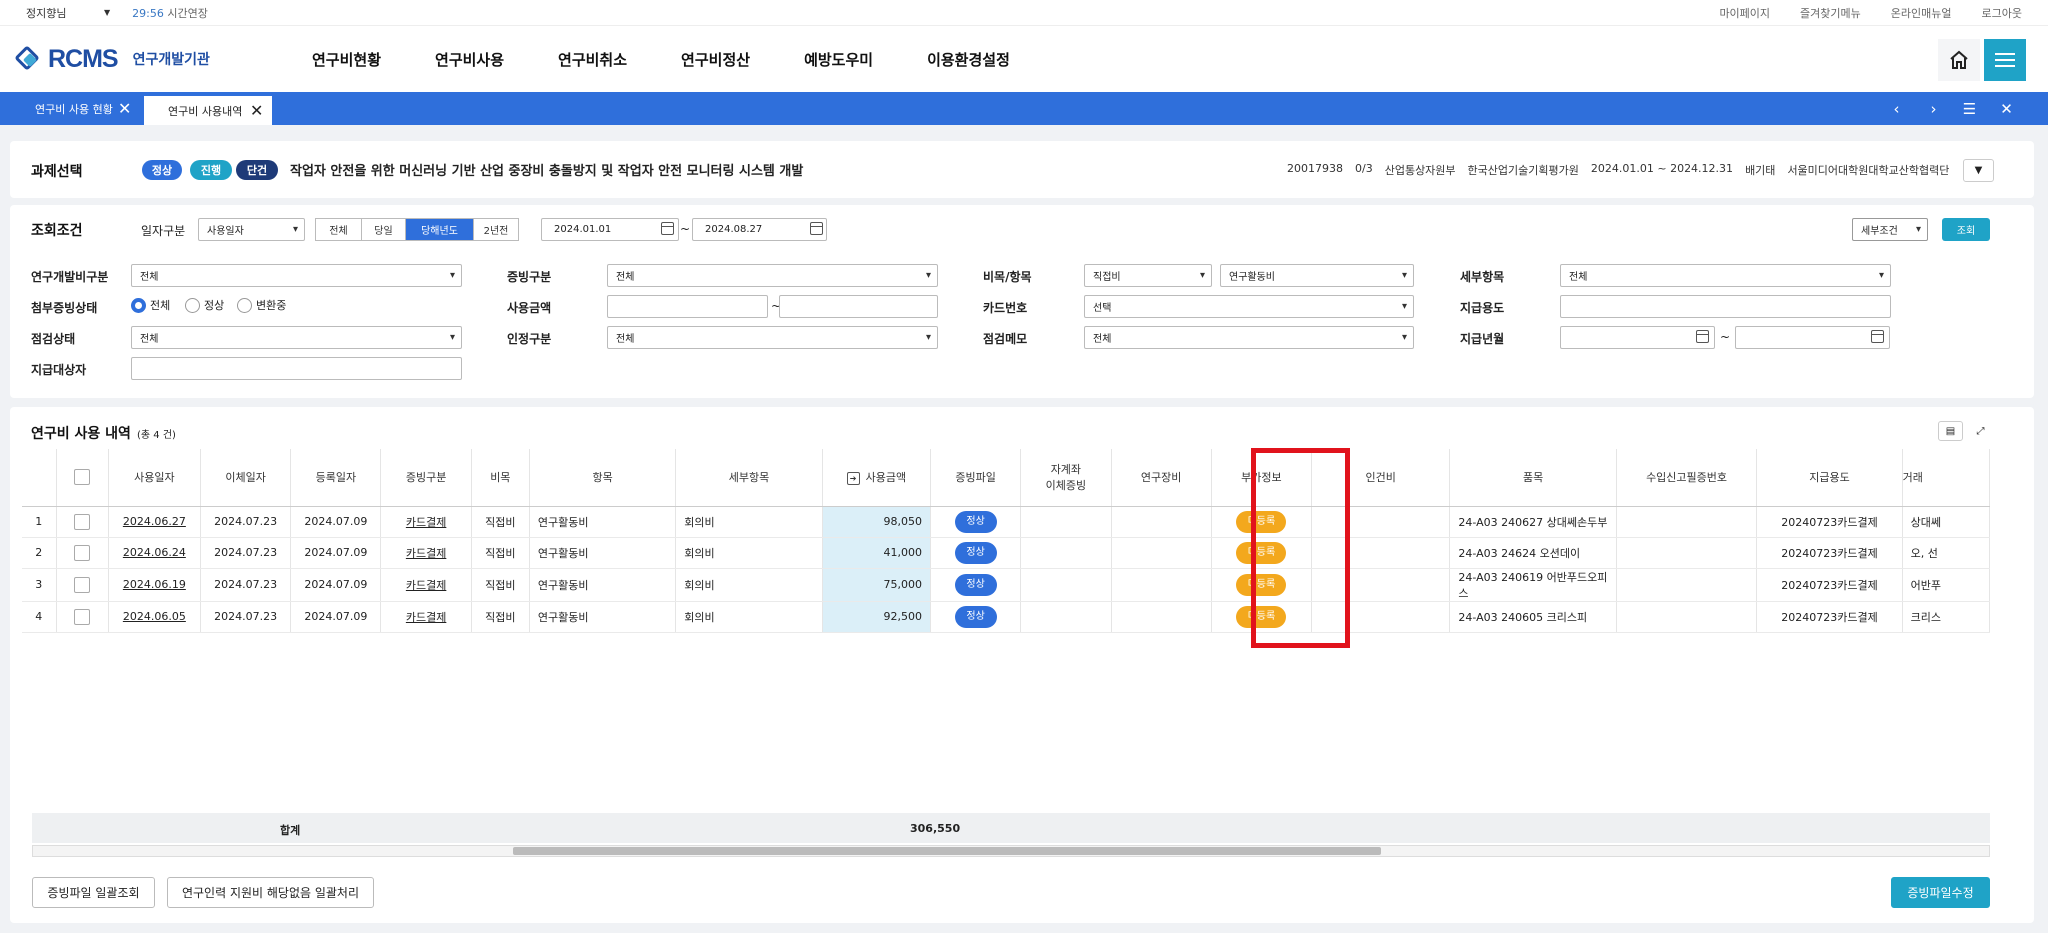 The width and height of the screenshot is (2048, 933). I want to click on tab-next-button: ›, so click(1933, 108).